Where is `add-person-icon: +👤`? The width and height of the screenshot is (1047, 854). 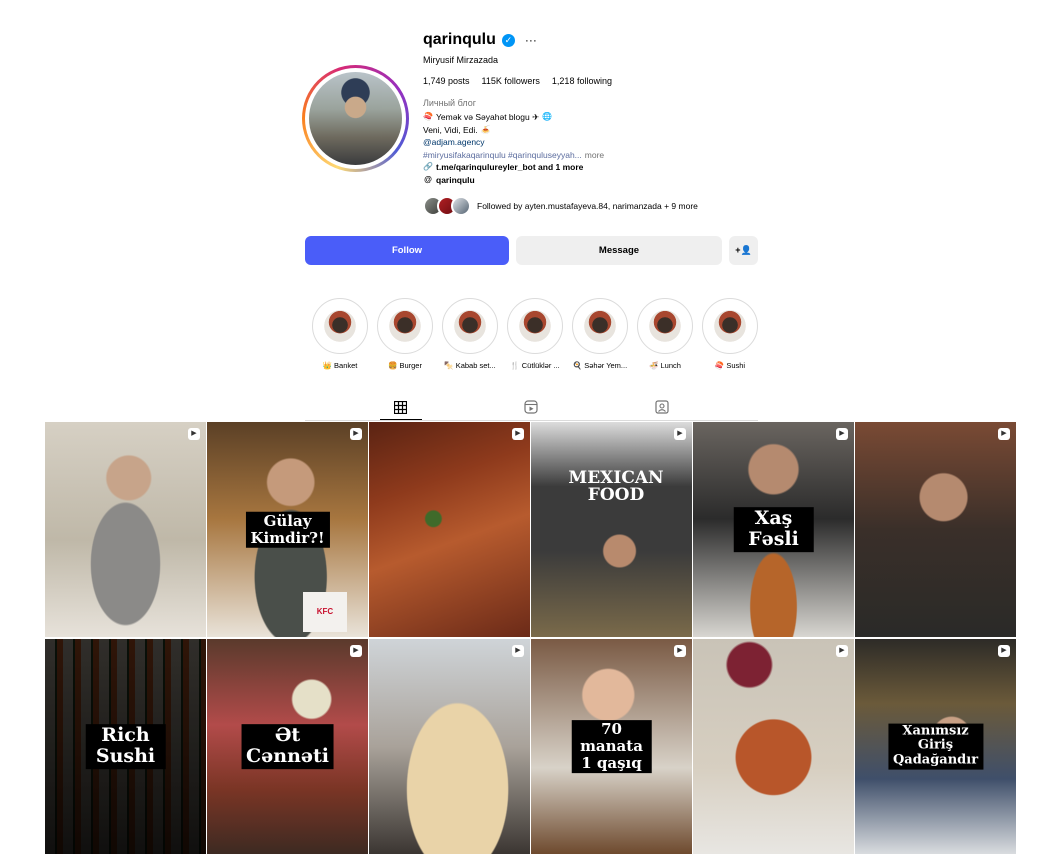 add-person-icon: +👤 is located at coordinates (743, 250).